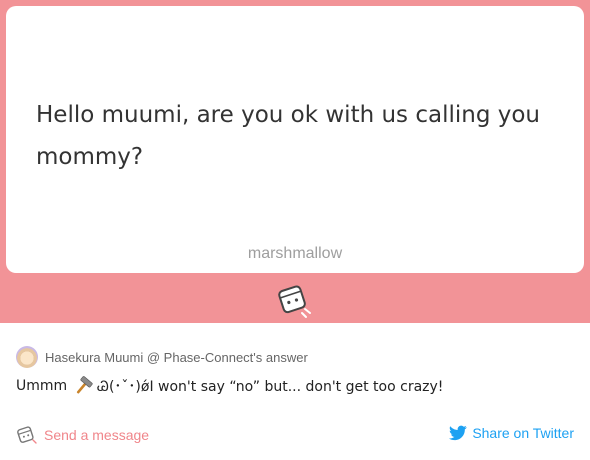 The height and width of the screenshot is (460, 590). Describe the element at coordinates (295, 436) in the screenshot. I see `answer-actions: Send a message Share on Twitter` at that location.